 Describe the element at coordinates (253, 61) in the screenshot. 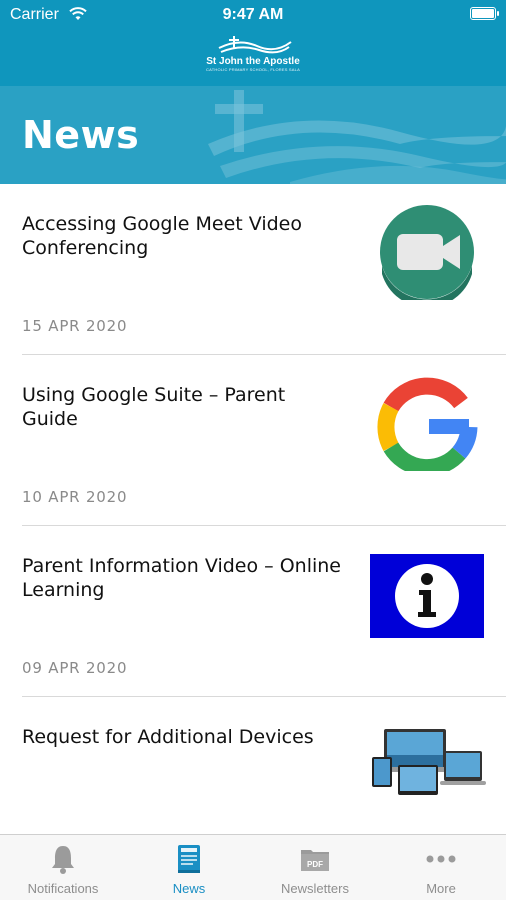

I see `logo-school-name: St John the Apostle` at that location.